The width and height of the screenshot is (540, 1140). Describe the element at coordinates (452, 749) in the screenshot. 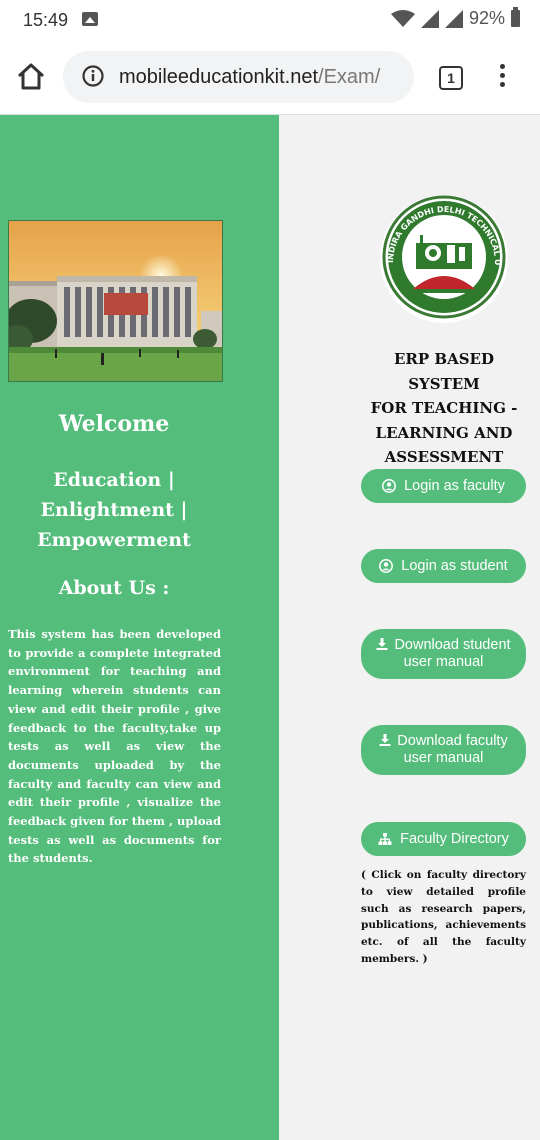

I see `download-faculty-label: Download faculty user manual` at that location.